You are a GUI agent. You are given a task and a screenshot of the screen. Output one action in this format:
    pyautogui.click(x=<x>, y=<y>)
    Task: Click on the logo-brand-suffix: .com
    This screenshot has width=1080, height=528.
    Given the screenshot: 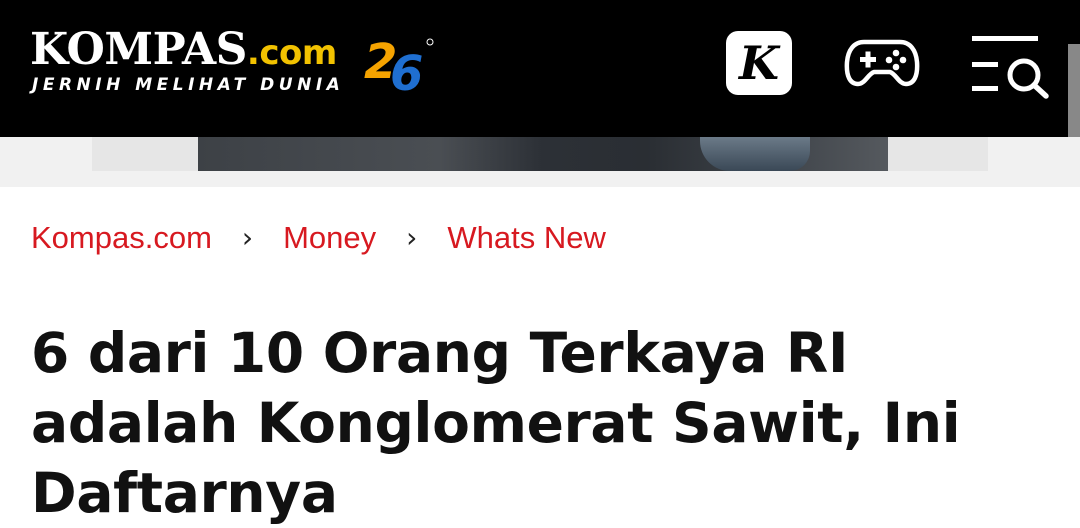 What is the action you would take?
    pyautogui.click(x=291, y=53)
    